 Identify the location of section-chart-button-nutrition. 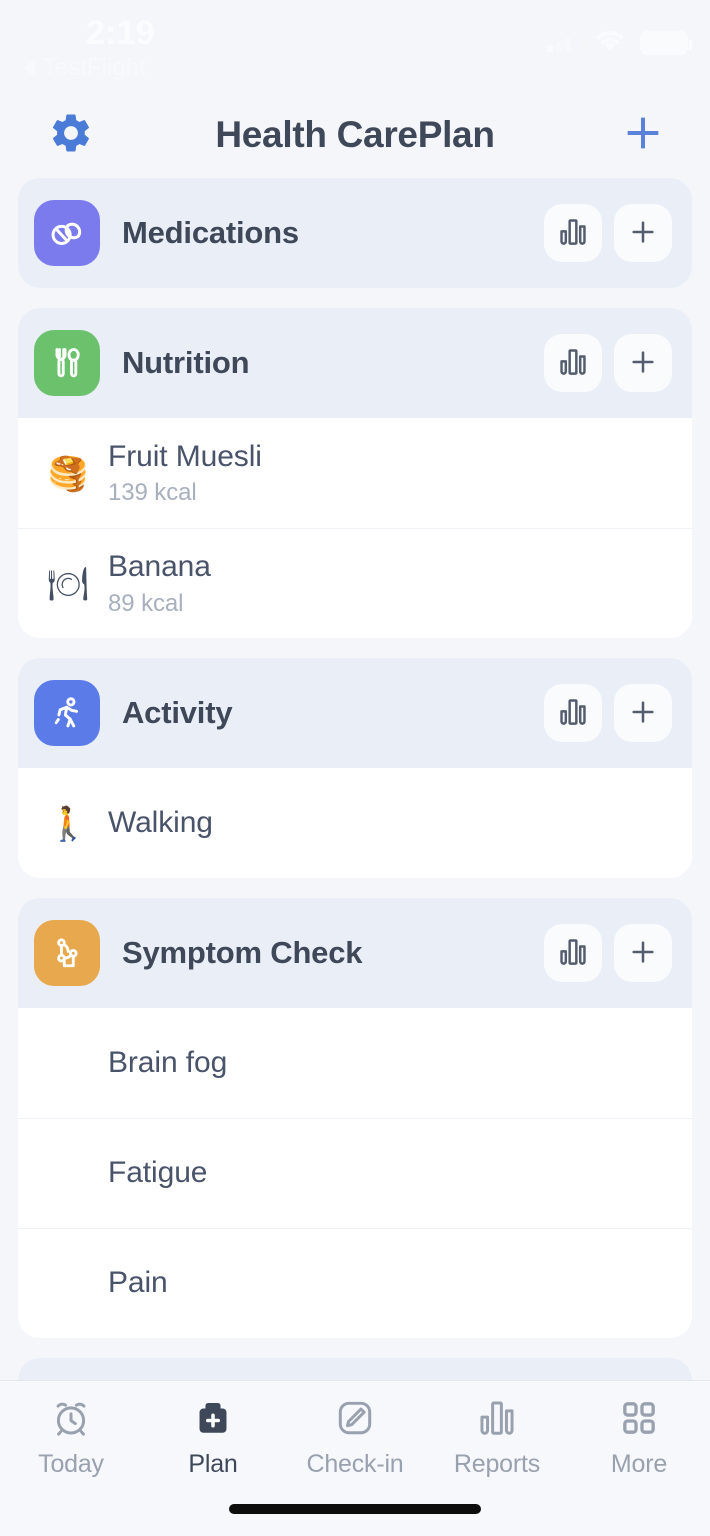
(573, 363).